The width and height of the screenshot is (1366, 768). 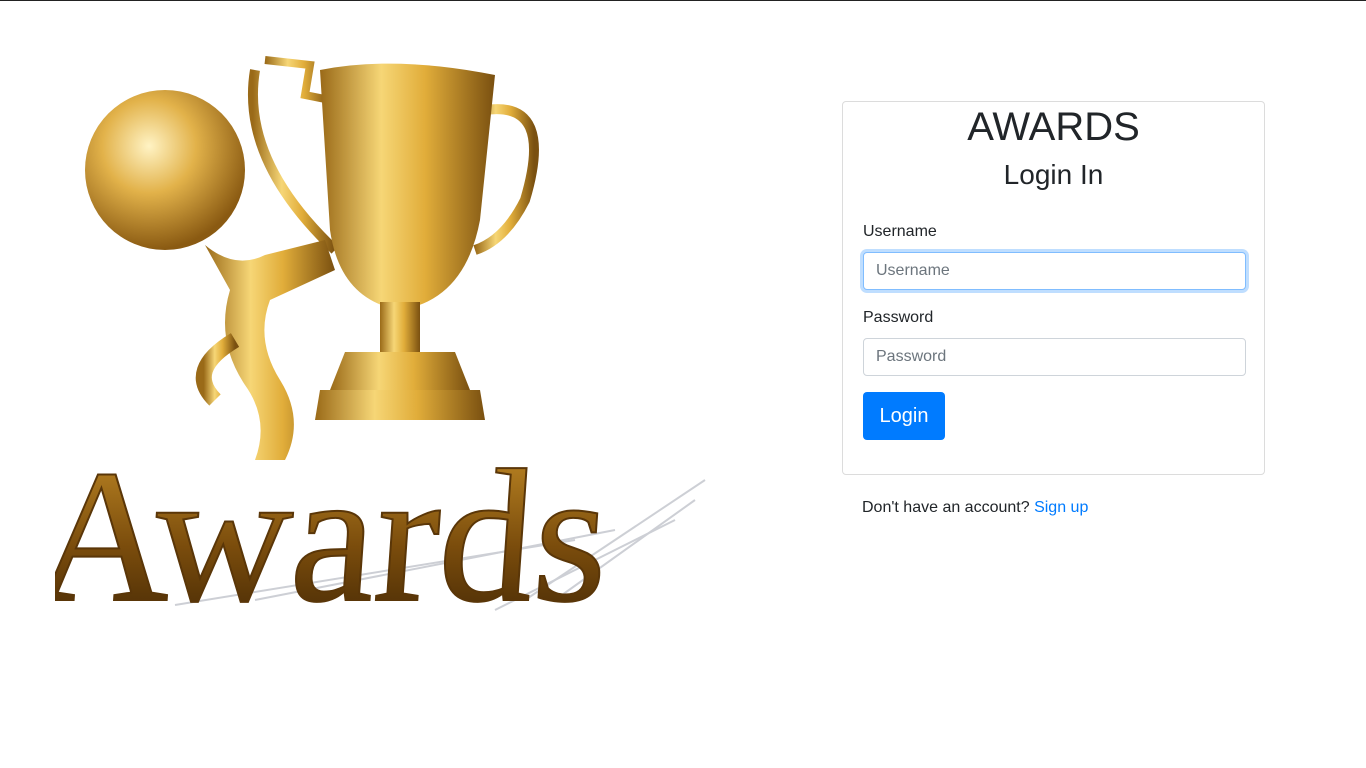 I want to click on password-input, so click(x=1054, y=357).